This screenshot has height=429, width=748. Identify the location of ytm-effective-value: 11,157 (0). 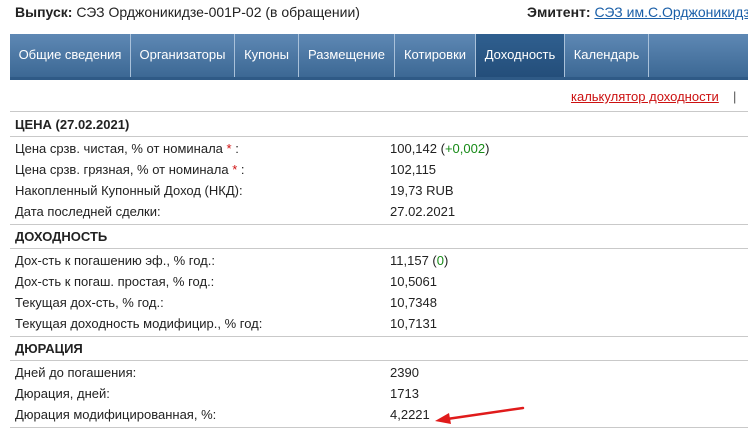
(419, 260).